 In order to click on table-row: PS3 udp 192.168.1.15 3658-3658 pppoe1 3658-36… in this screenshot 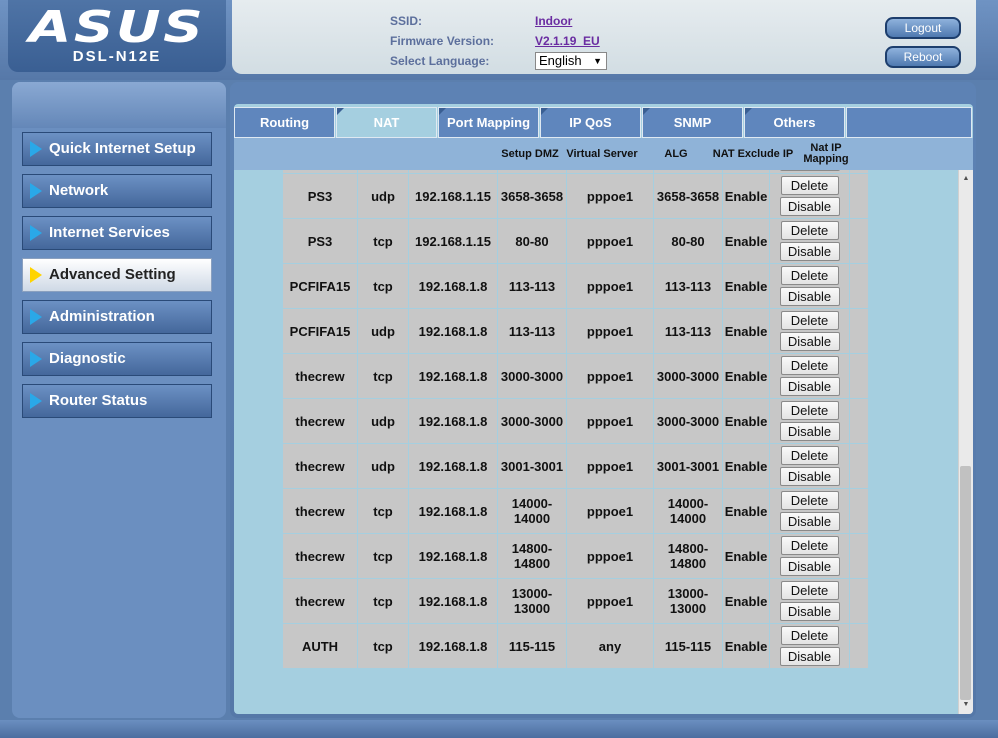, I will do `click(575, 196)`.